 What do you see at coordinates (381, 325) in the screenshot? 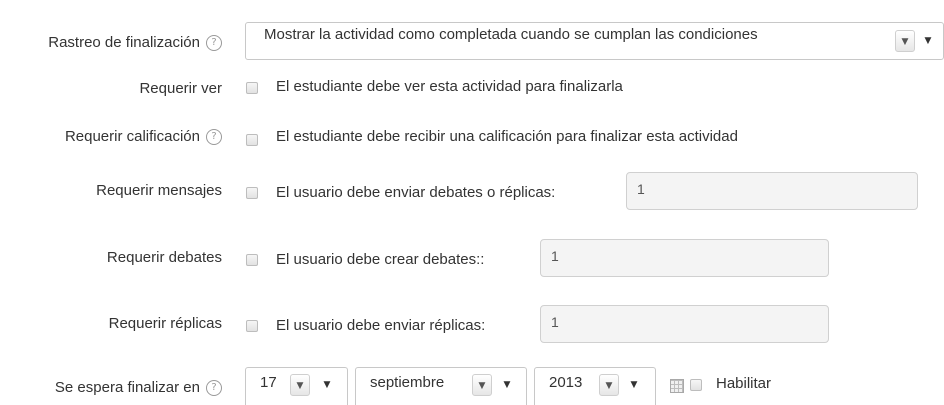
I see `require-replies-text: El usuario debe enviar réplicas:` at bounding box center [381, 325].